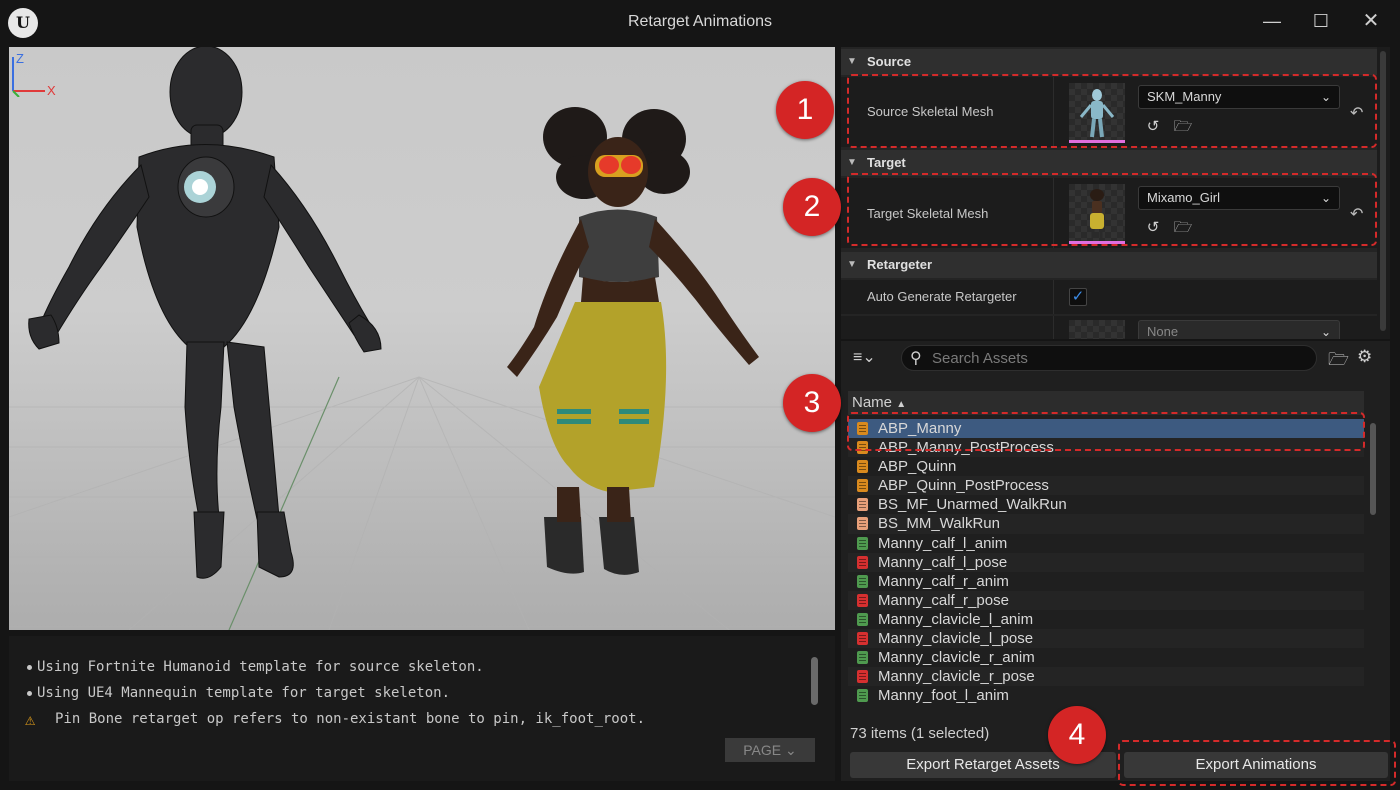 The width and height of the screenshot is (1400, 790). I want to click on window-title: Retarget Animations, so click(700, 21).